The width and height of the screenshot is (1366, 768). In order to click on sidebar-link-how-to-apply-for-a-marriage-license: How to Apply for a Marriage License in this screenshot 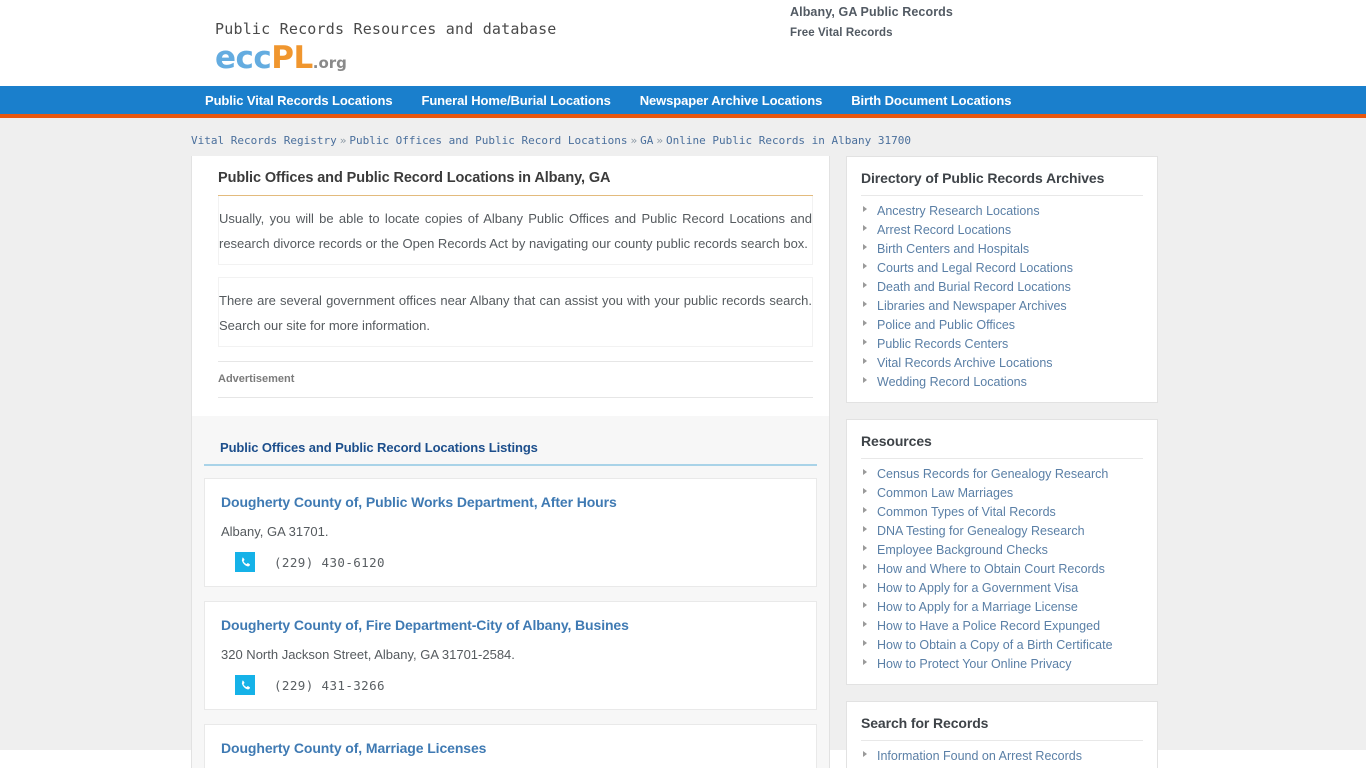, I will do `click(1002, 607)`.